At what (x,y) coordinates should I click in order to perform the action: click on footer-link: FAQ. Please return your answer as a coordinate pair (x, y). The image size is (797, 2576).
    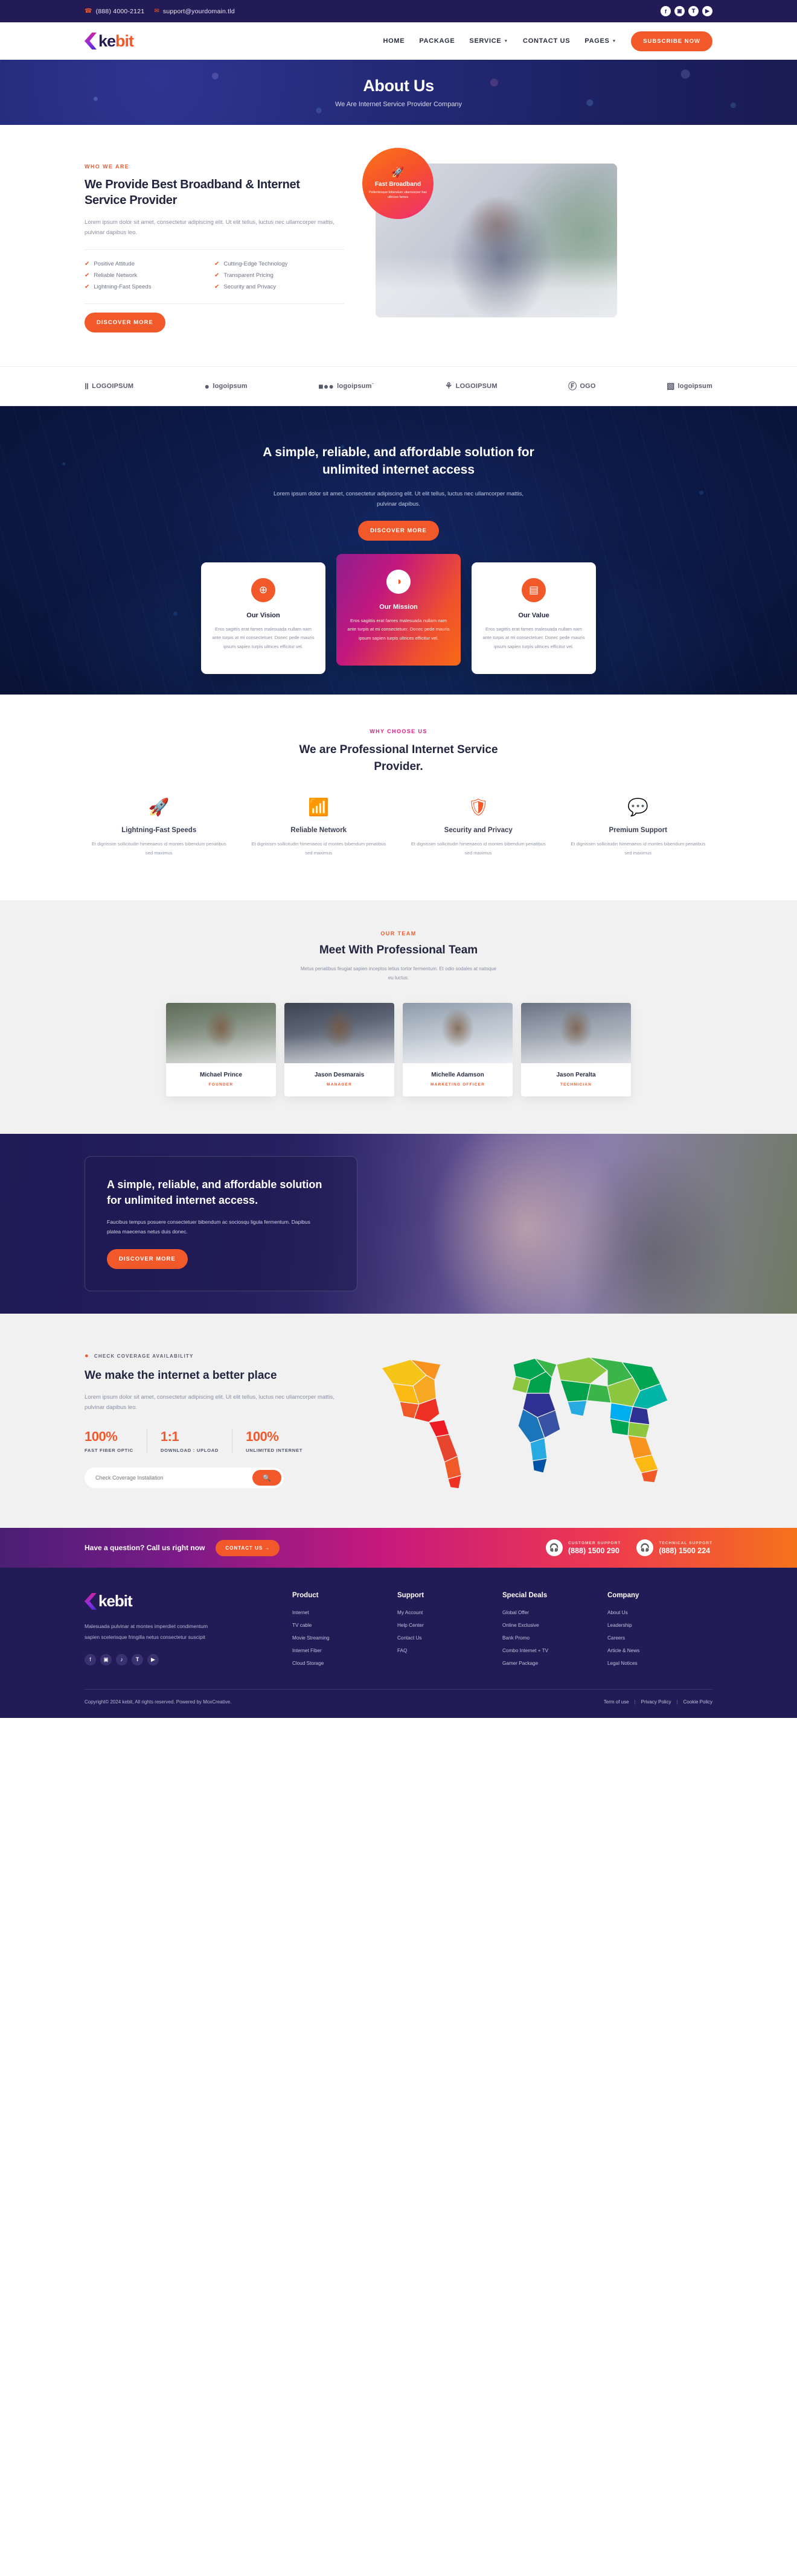
    Looking at the image, I should click on (436, 1650).